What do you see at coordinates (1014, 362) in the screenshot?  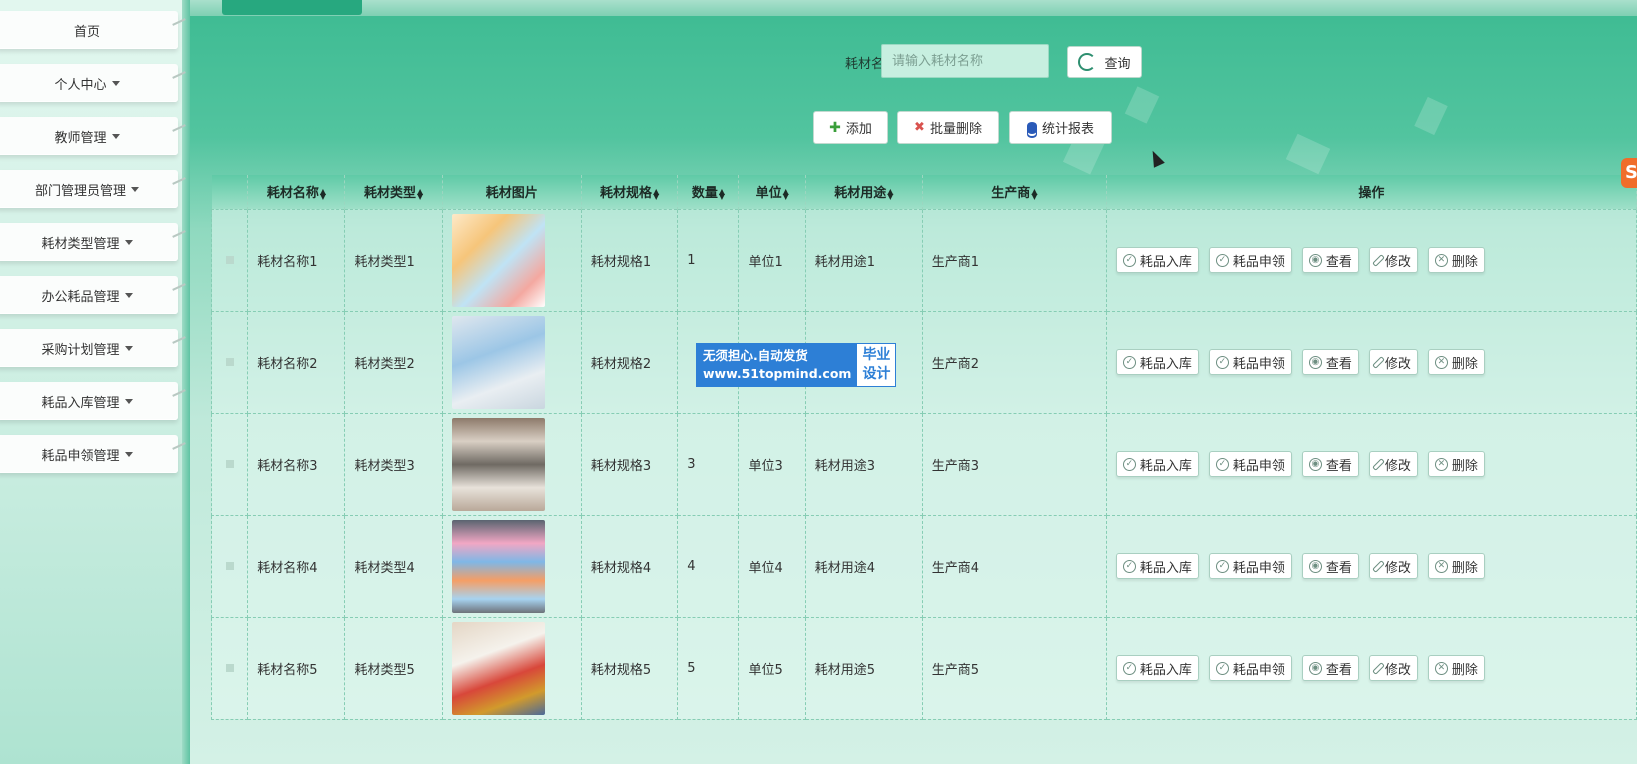 I see `maker-cell: 生产商2` at bounding box center [1014, 362].